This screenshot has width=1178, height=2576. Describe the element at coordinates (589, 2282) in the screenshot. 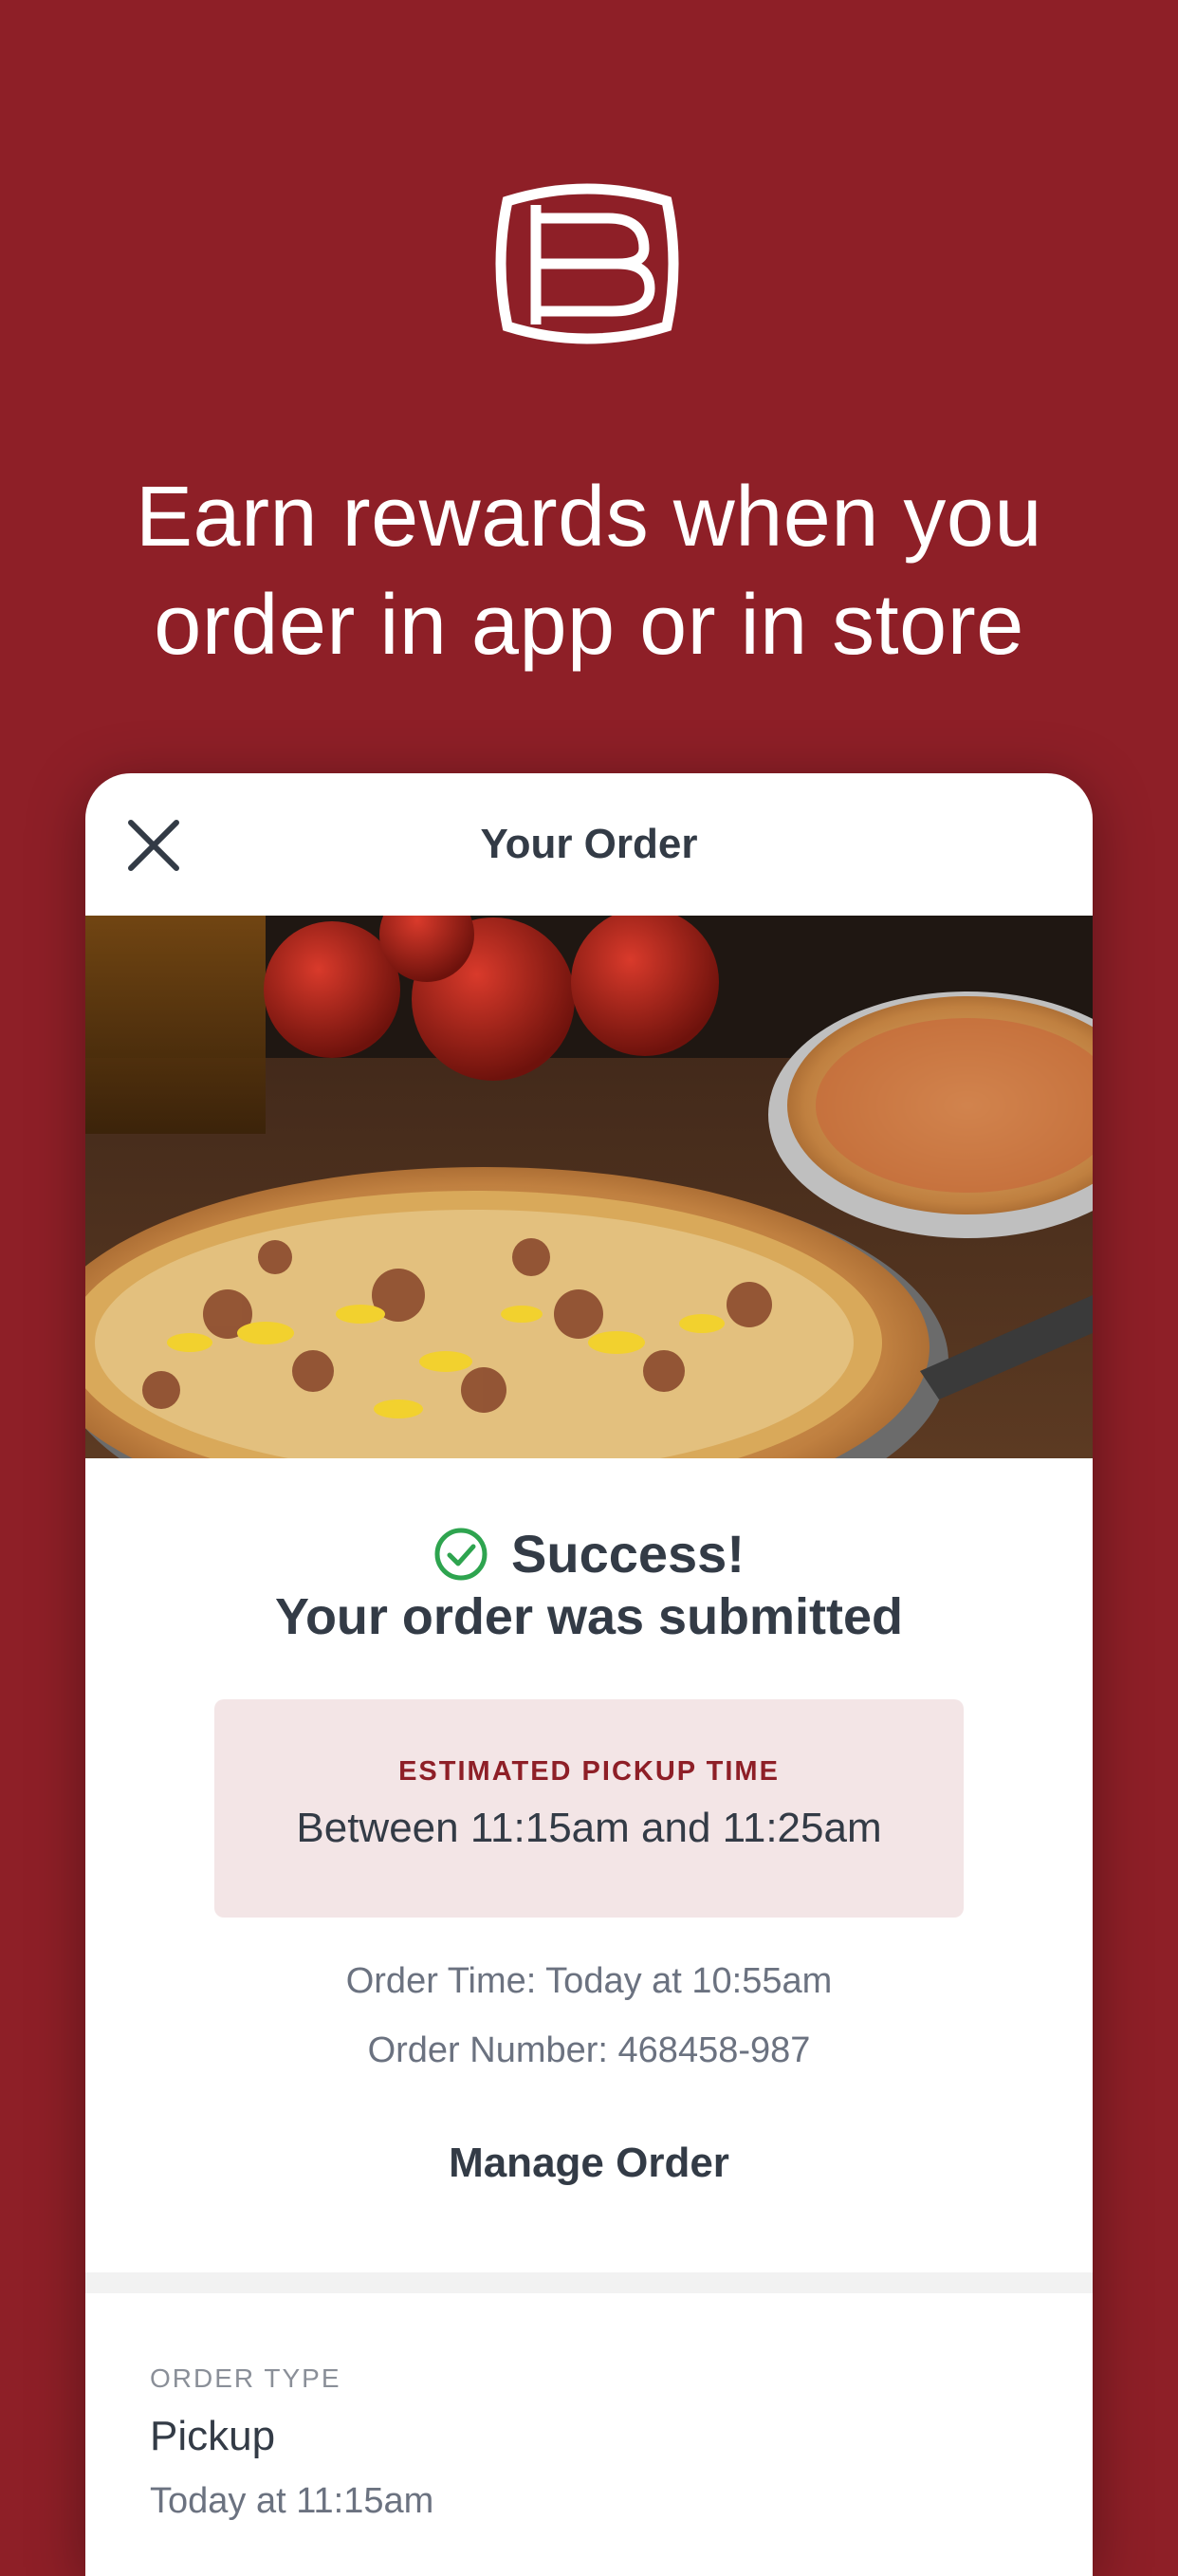

I see `section-divider` at that location.